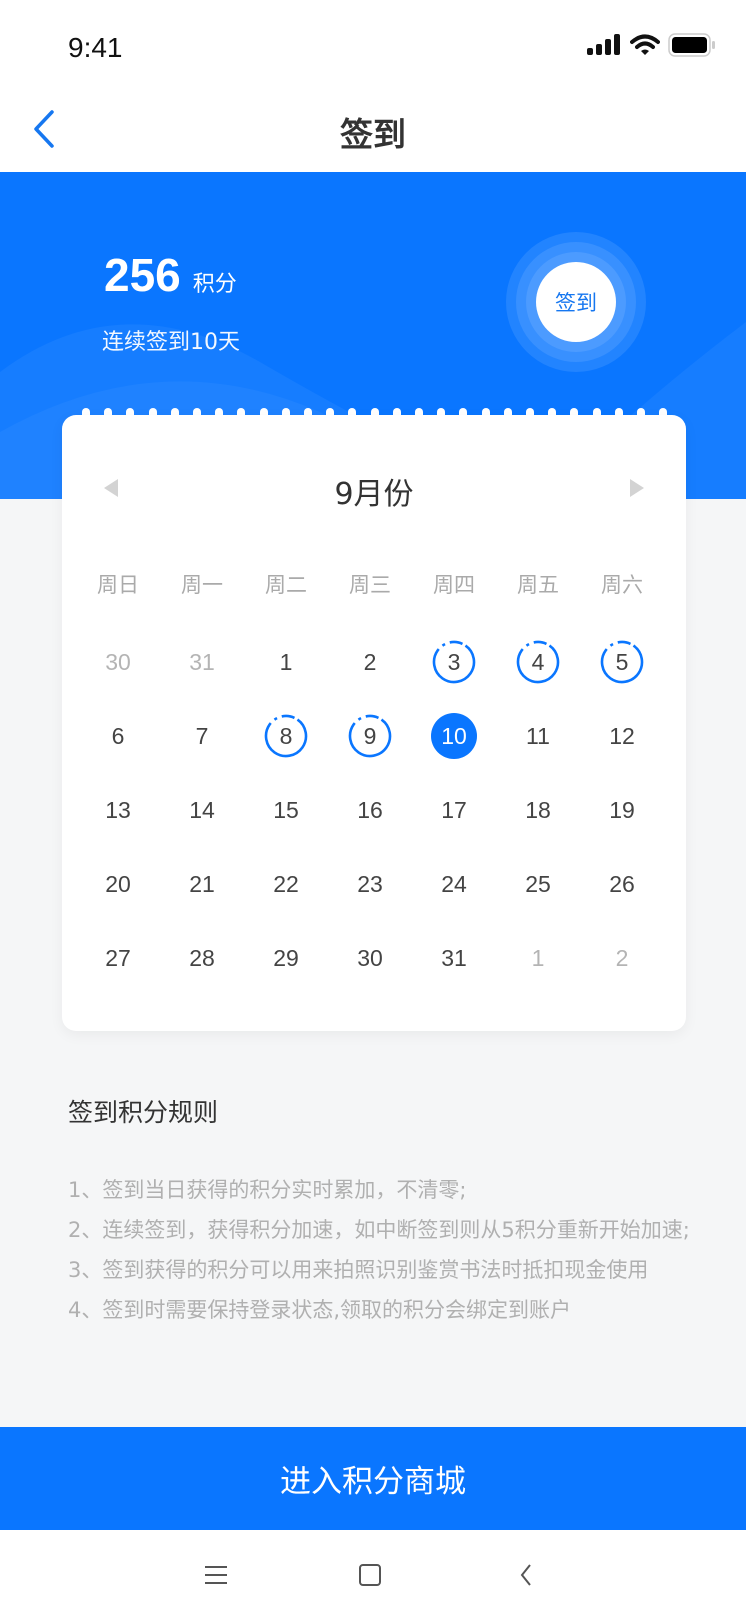 The width and height of the screenshot is (746, 1620). Describe the element at coordinates (645, 44) in the screenshot. I see `wifi-icon` at that location.